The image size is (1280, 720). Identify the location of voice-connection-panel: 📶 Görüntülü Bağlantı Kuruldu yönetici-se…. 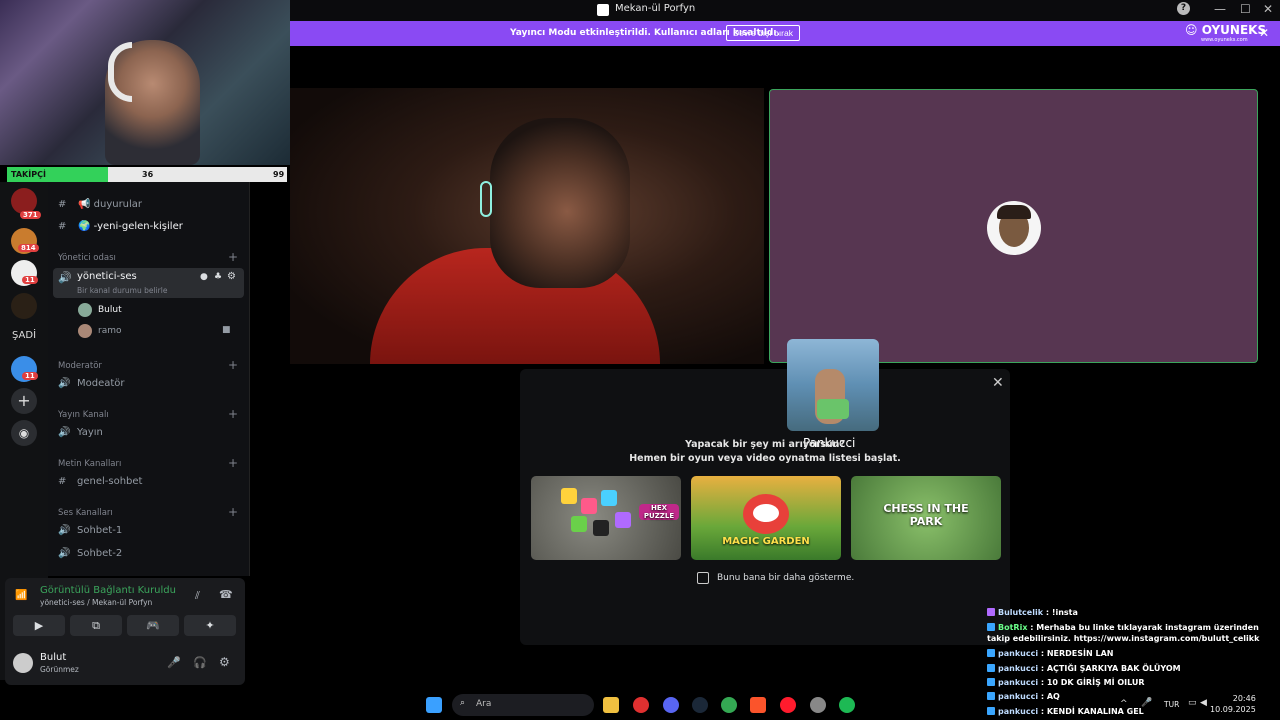
(125, 631).